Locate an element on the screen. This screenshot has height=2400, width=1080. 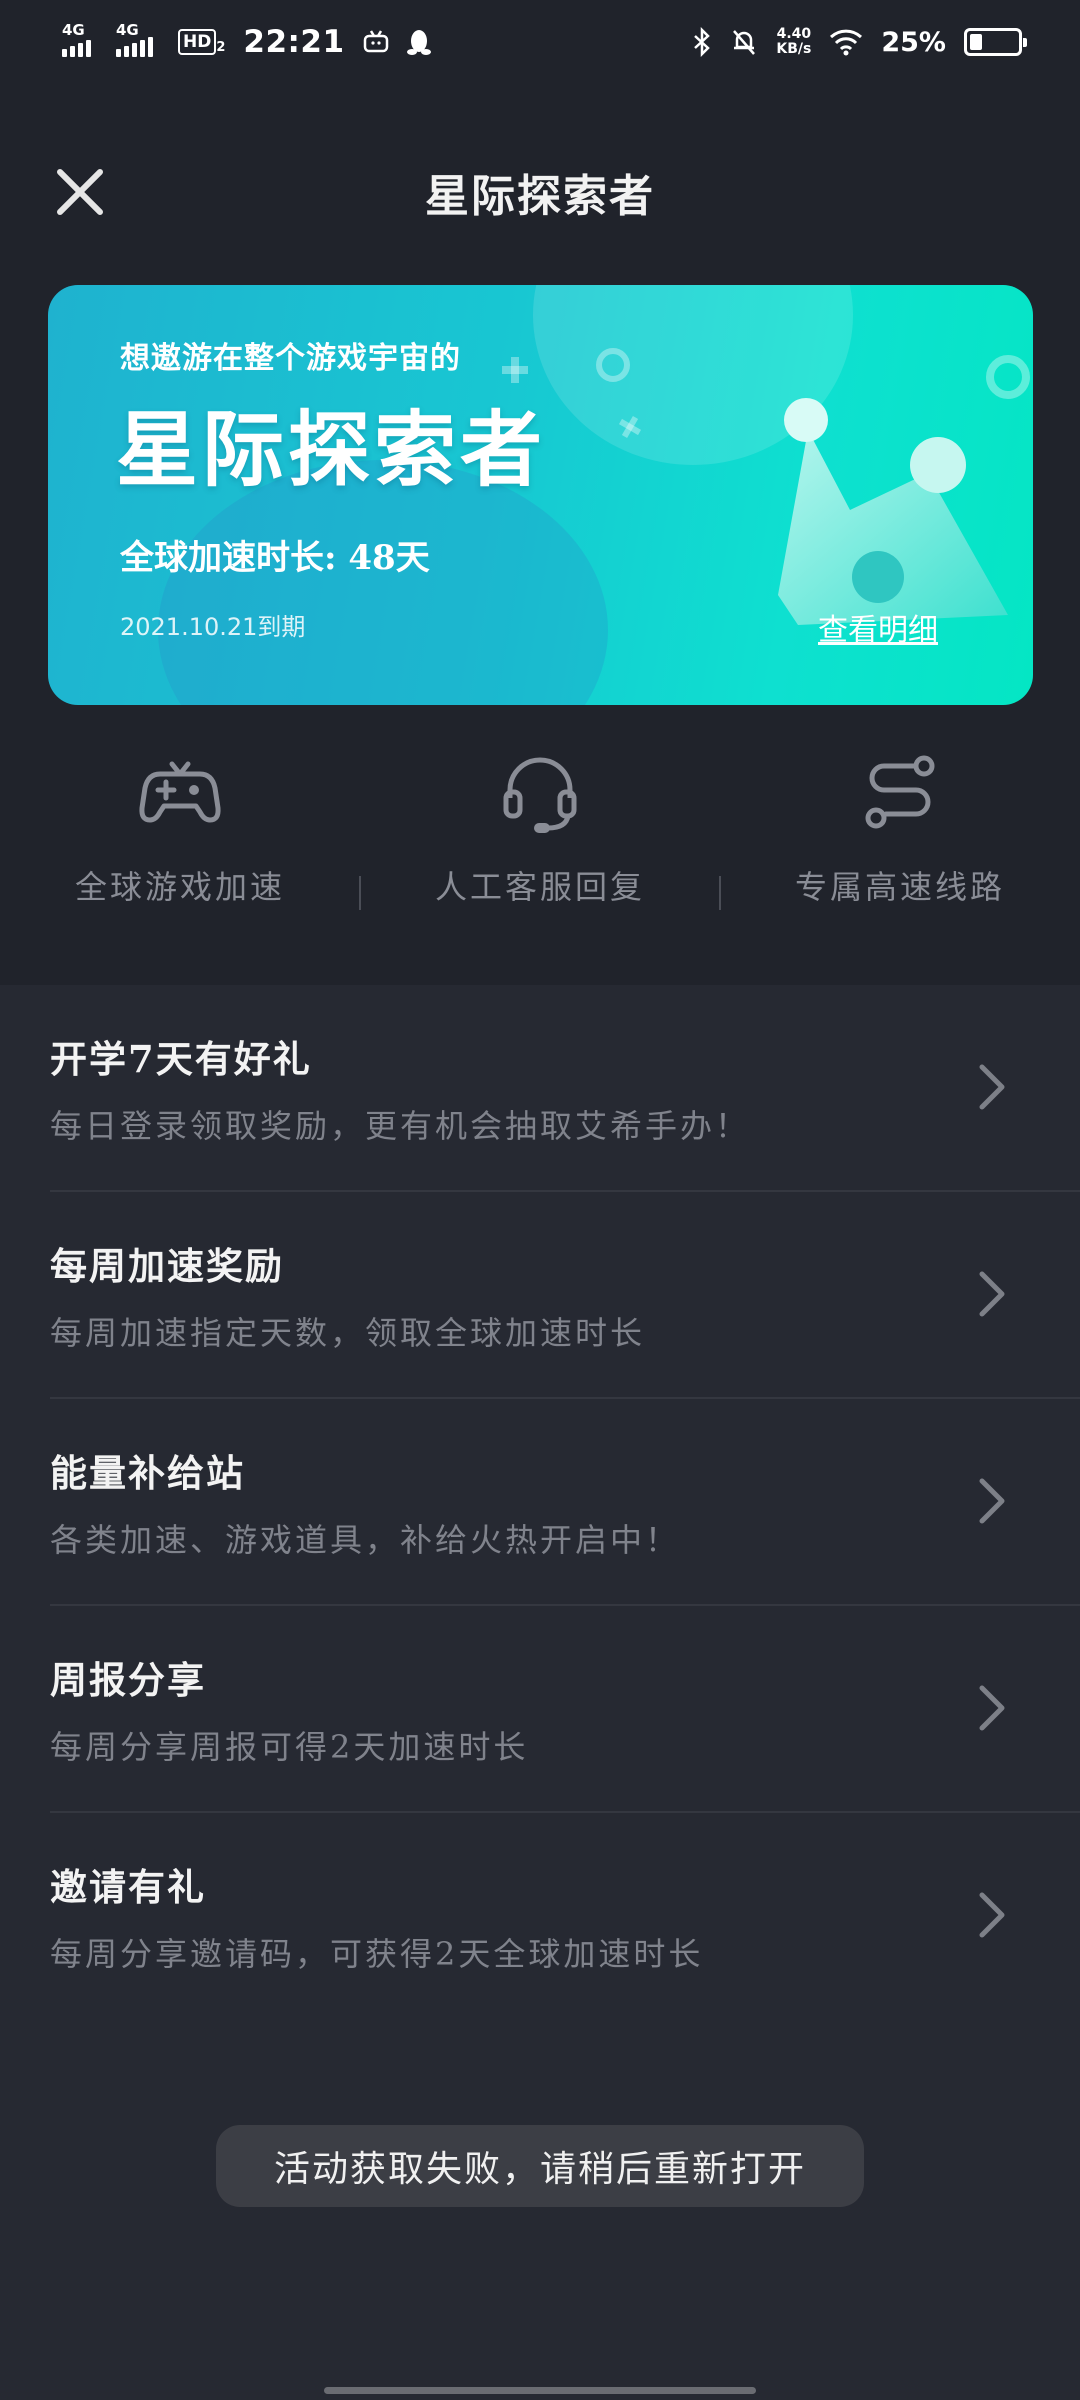
banner-subtitle: 想遨游在整个游戏宇宙的 is located at coordinates (290, 358).